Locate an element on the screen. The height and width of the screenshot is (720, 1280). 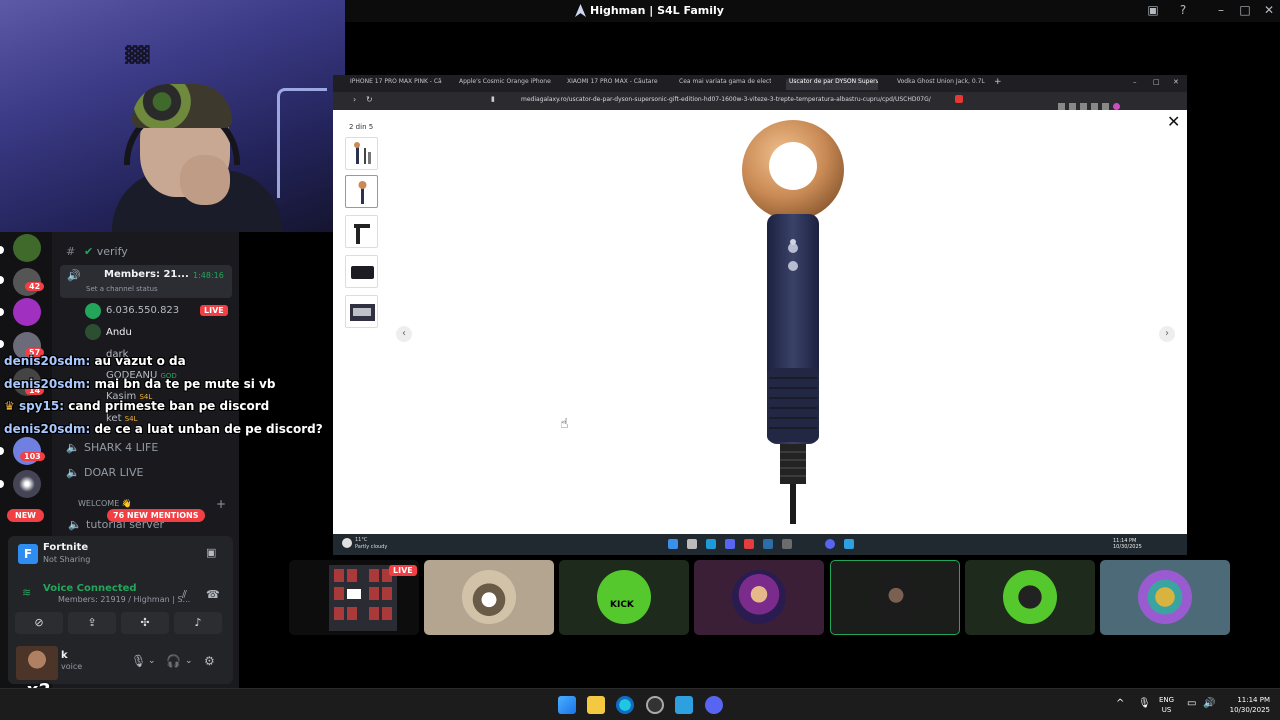
stream-icon: ▣ is located at coordinates (211, 552).